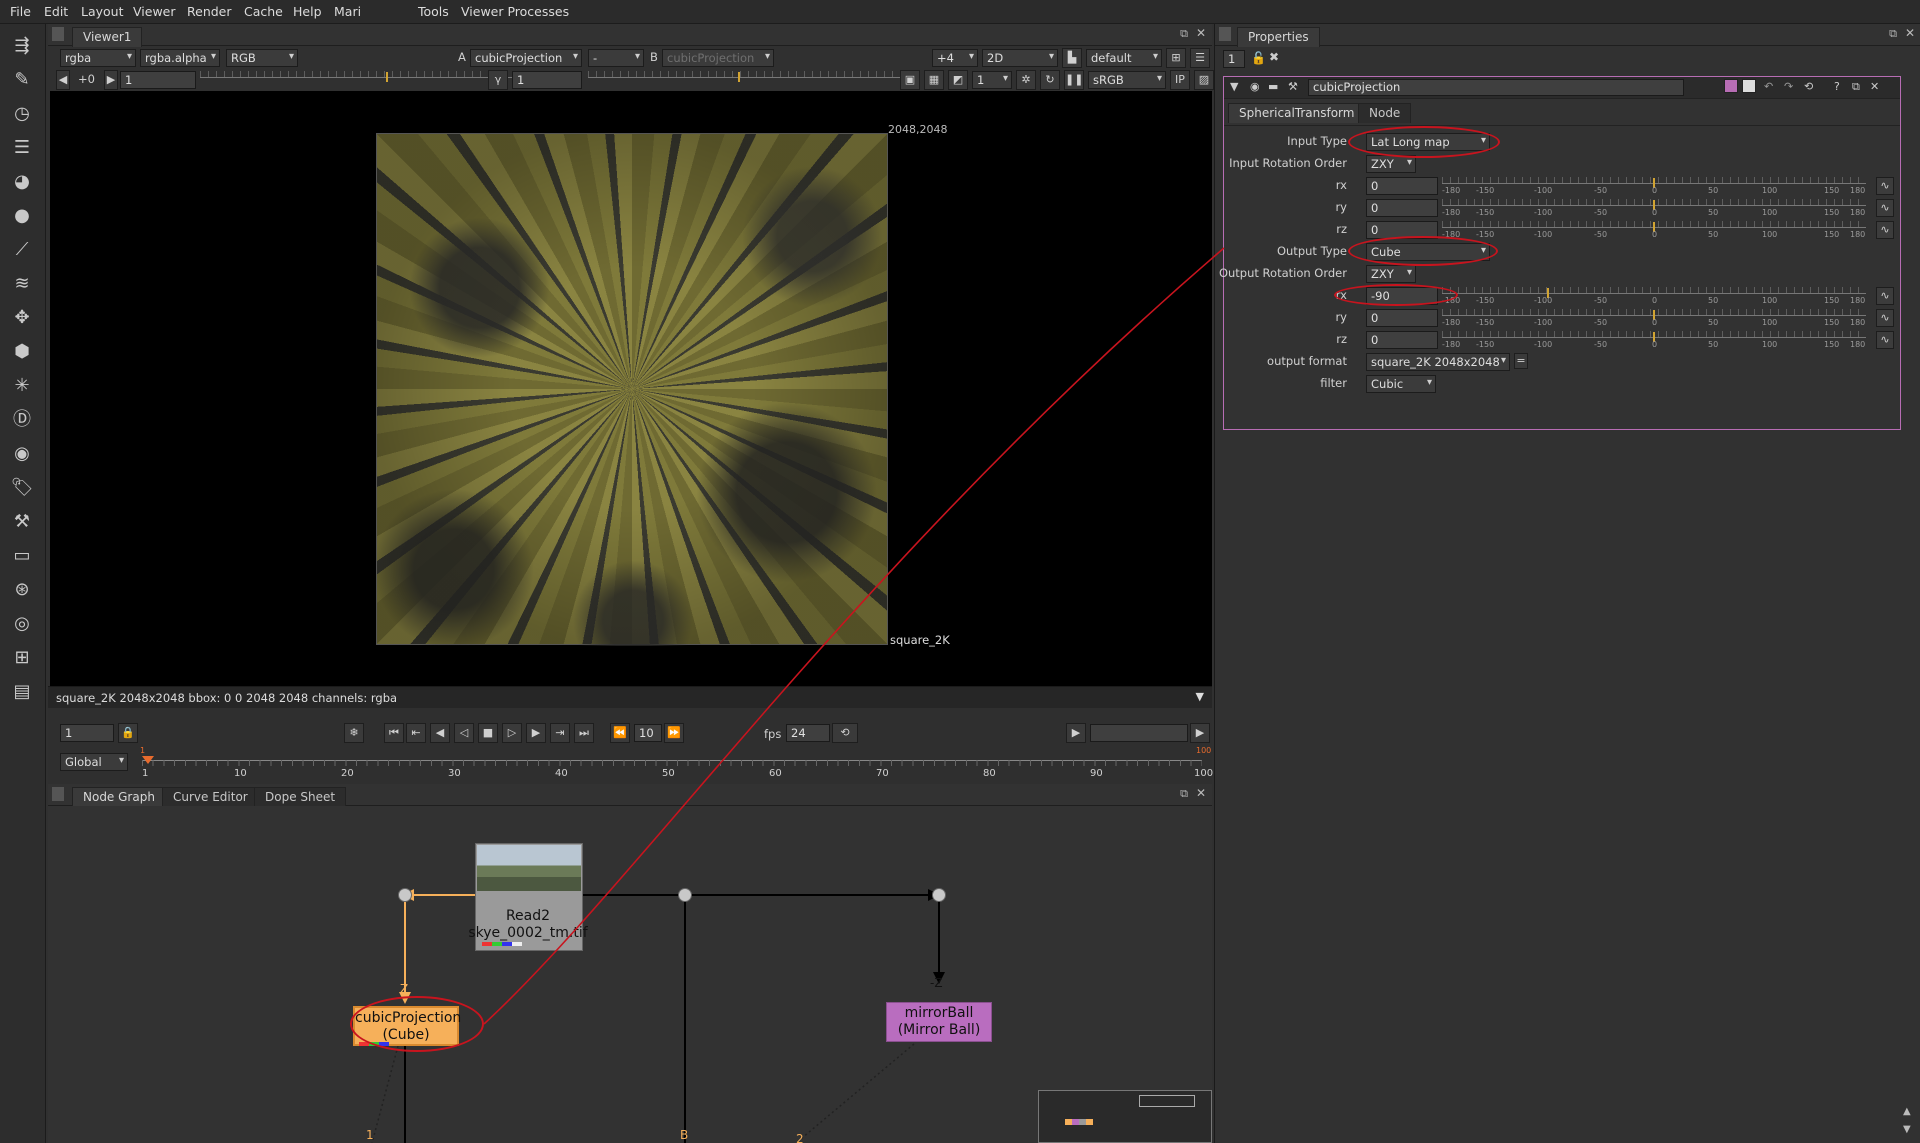  Describe the element at coordinates (22, 148) in the screenshot. I see `channel-icon: ☰` at that location.